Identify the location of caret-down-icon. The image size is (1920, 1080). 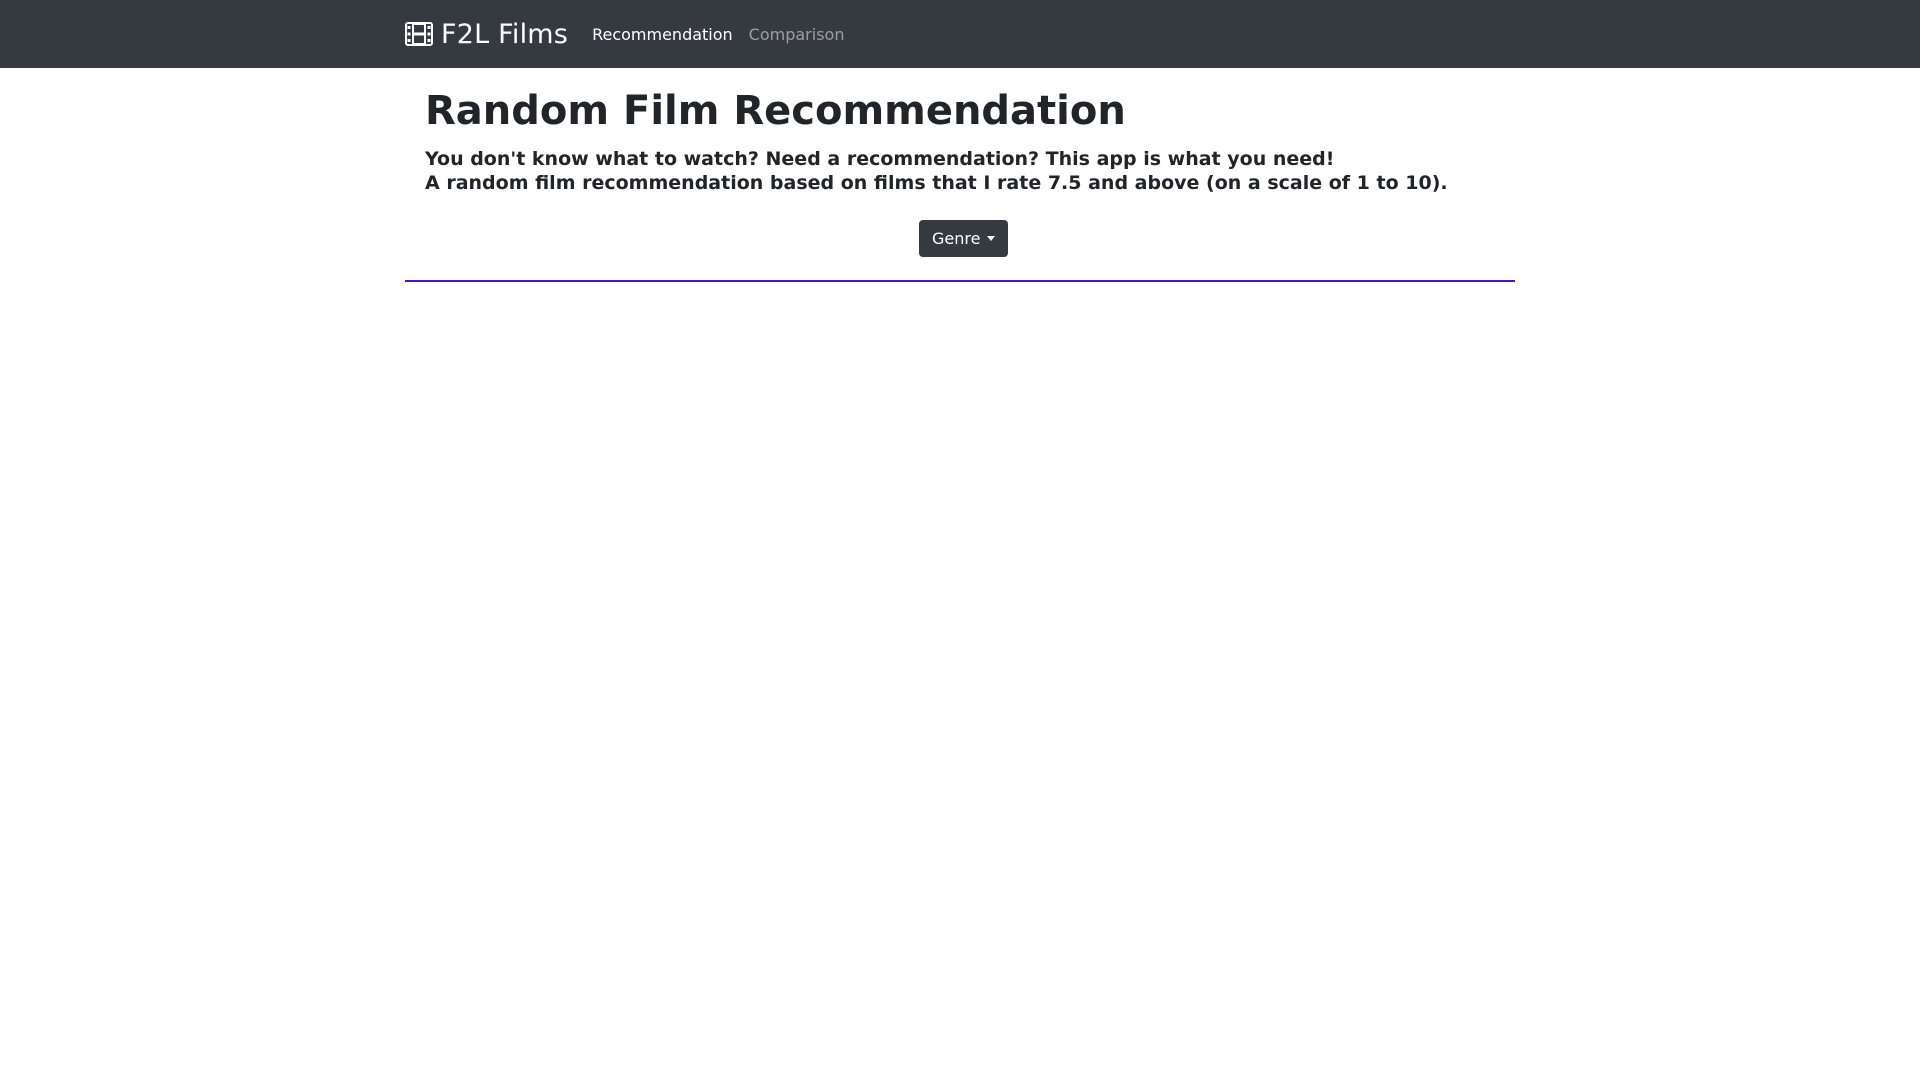
(991, 238).